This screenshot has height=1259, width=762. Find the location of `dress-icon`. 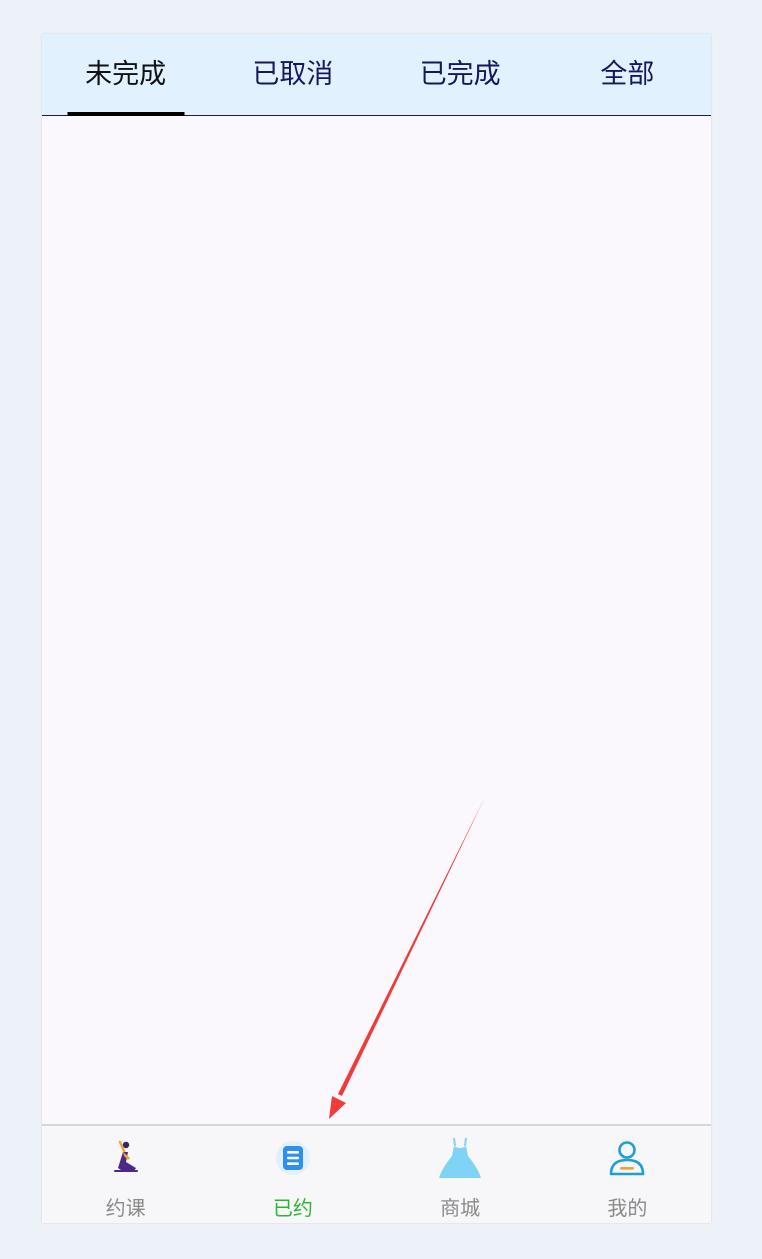

dress-icon is located at coordinates (460, 1158).